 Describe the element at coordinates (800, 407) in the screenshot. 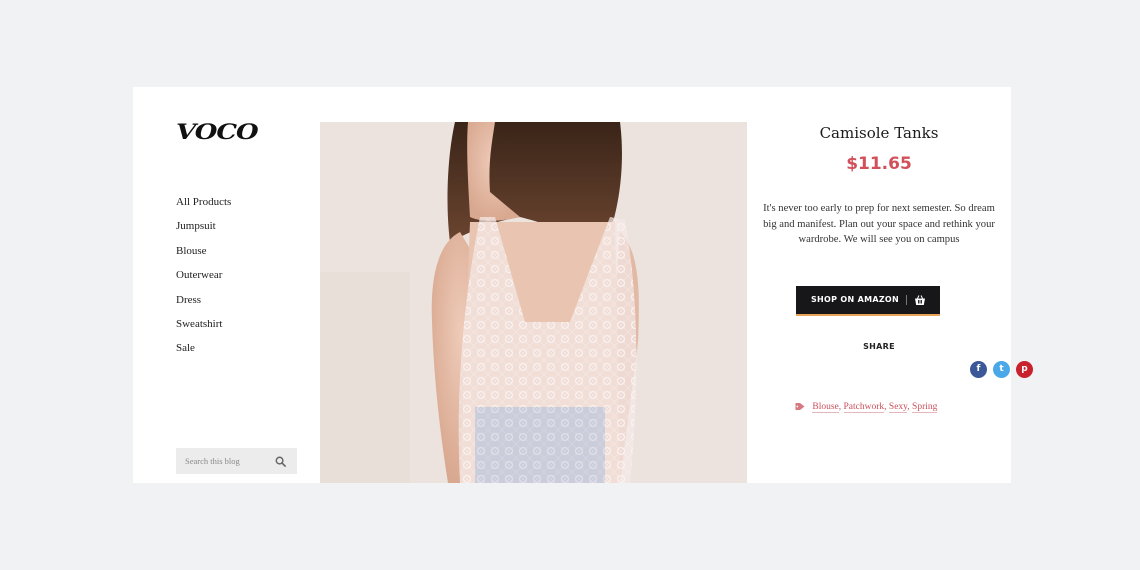

I see `tag-icon` at that location.